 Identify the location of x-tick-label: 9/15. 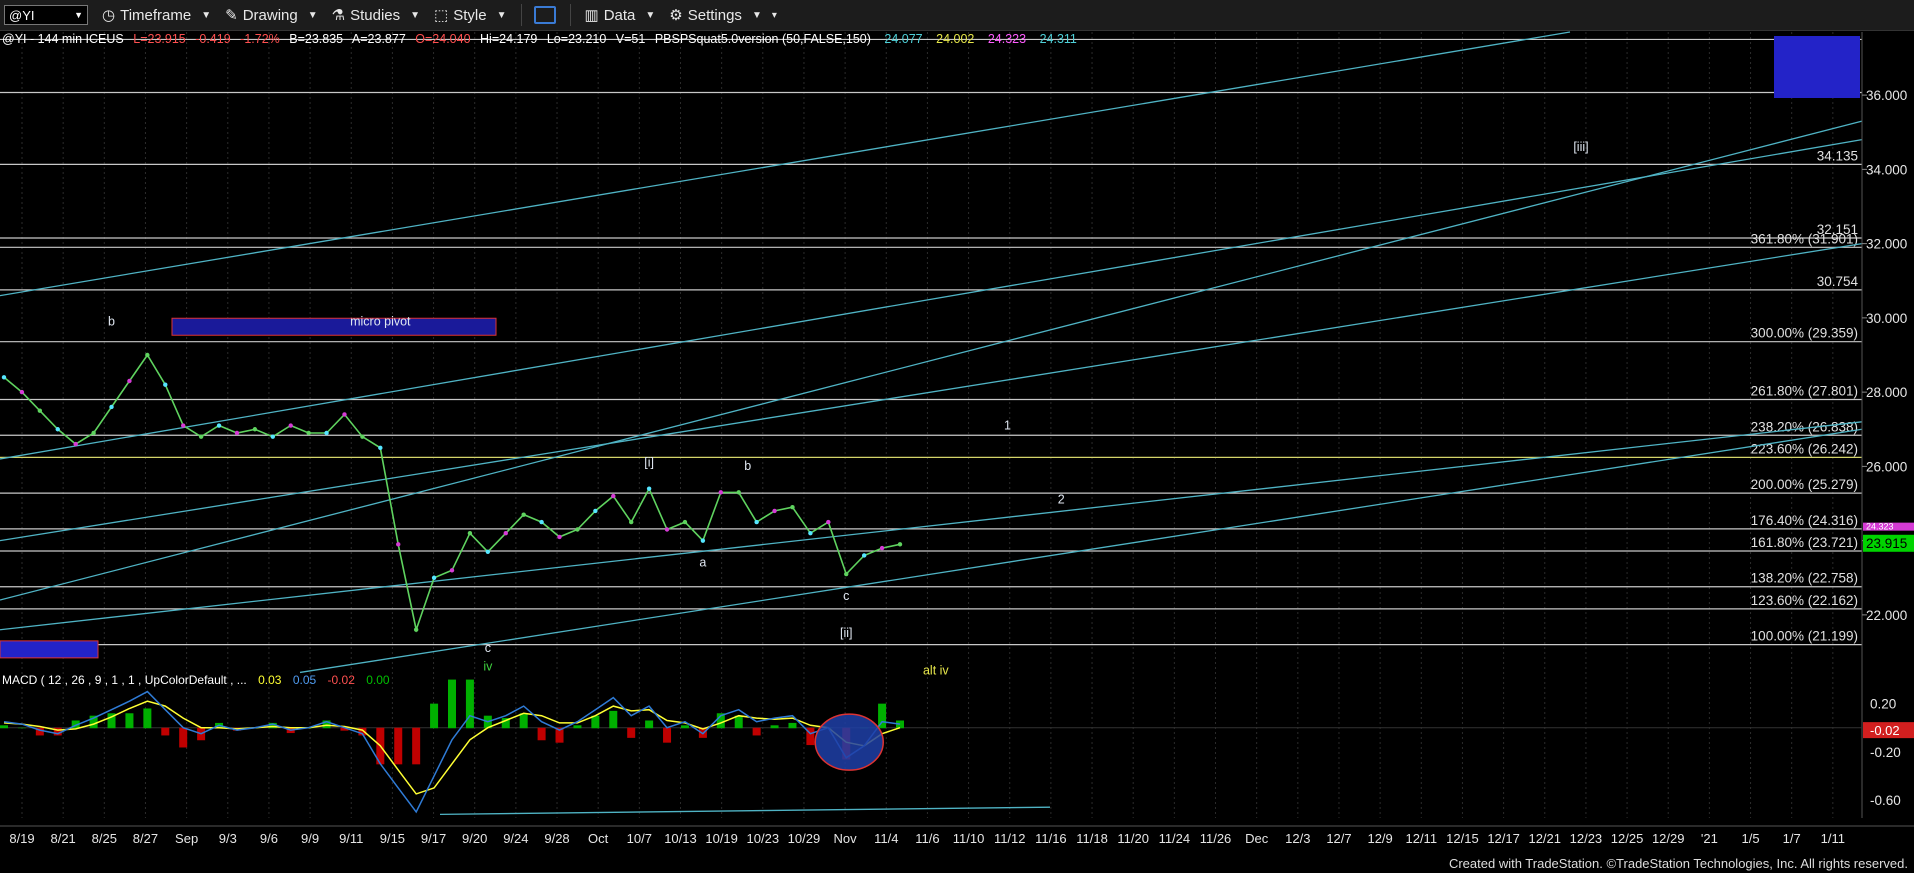
(392, 838).